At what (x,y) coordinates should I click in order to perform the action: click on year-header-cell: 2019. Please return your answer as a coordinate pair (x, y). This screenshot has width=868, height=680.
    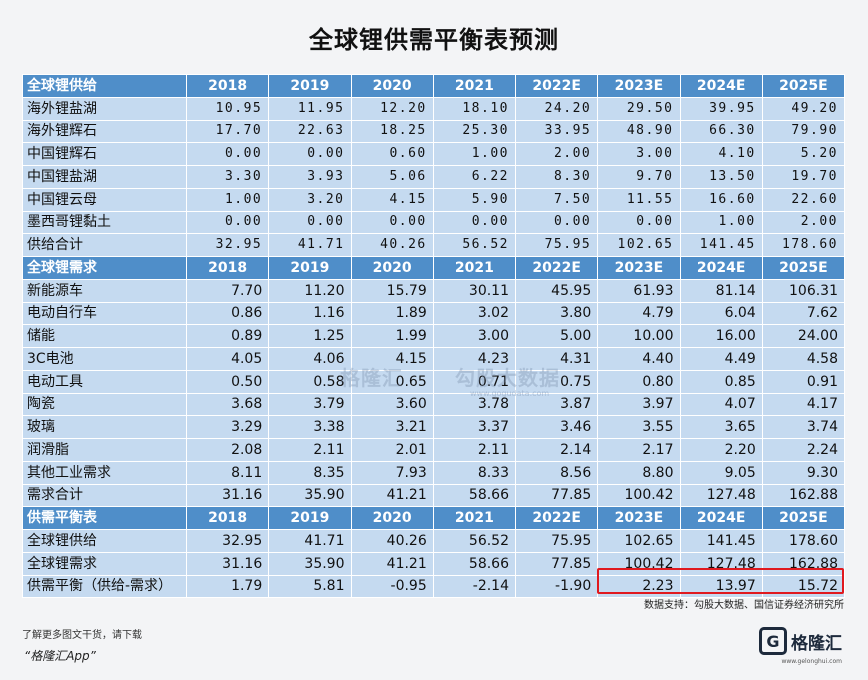
    Looking at the image, I should click on (310, 86).